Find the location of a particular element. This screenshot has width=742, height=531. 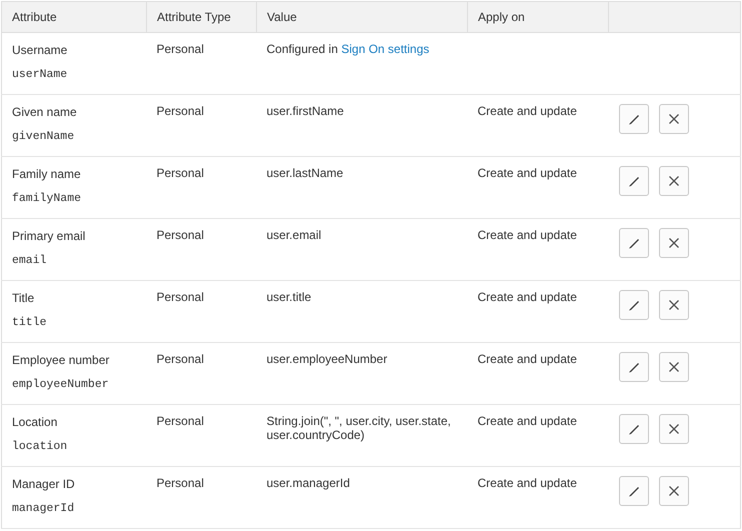

column-header: Attribute Type is located at coordinates (201, 17).